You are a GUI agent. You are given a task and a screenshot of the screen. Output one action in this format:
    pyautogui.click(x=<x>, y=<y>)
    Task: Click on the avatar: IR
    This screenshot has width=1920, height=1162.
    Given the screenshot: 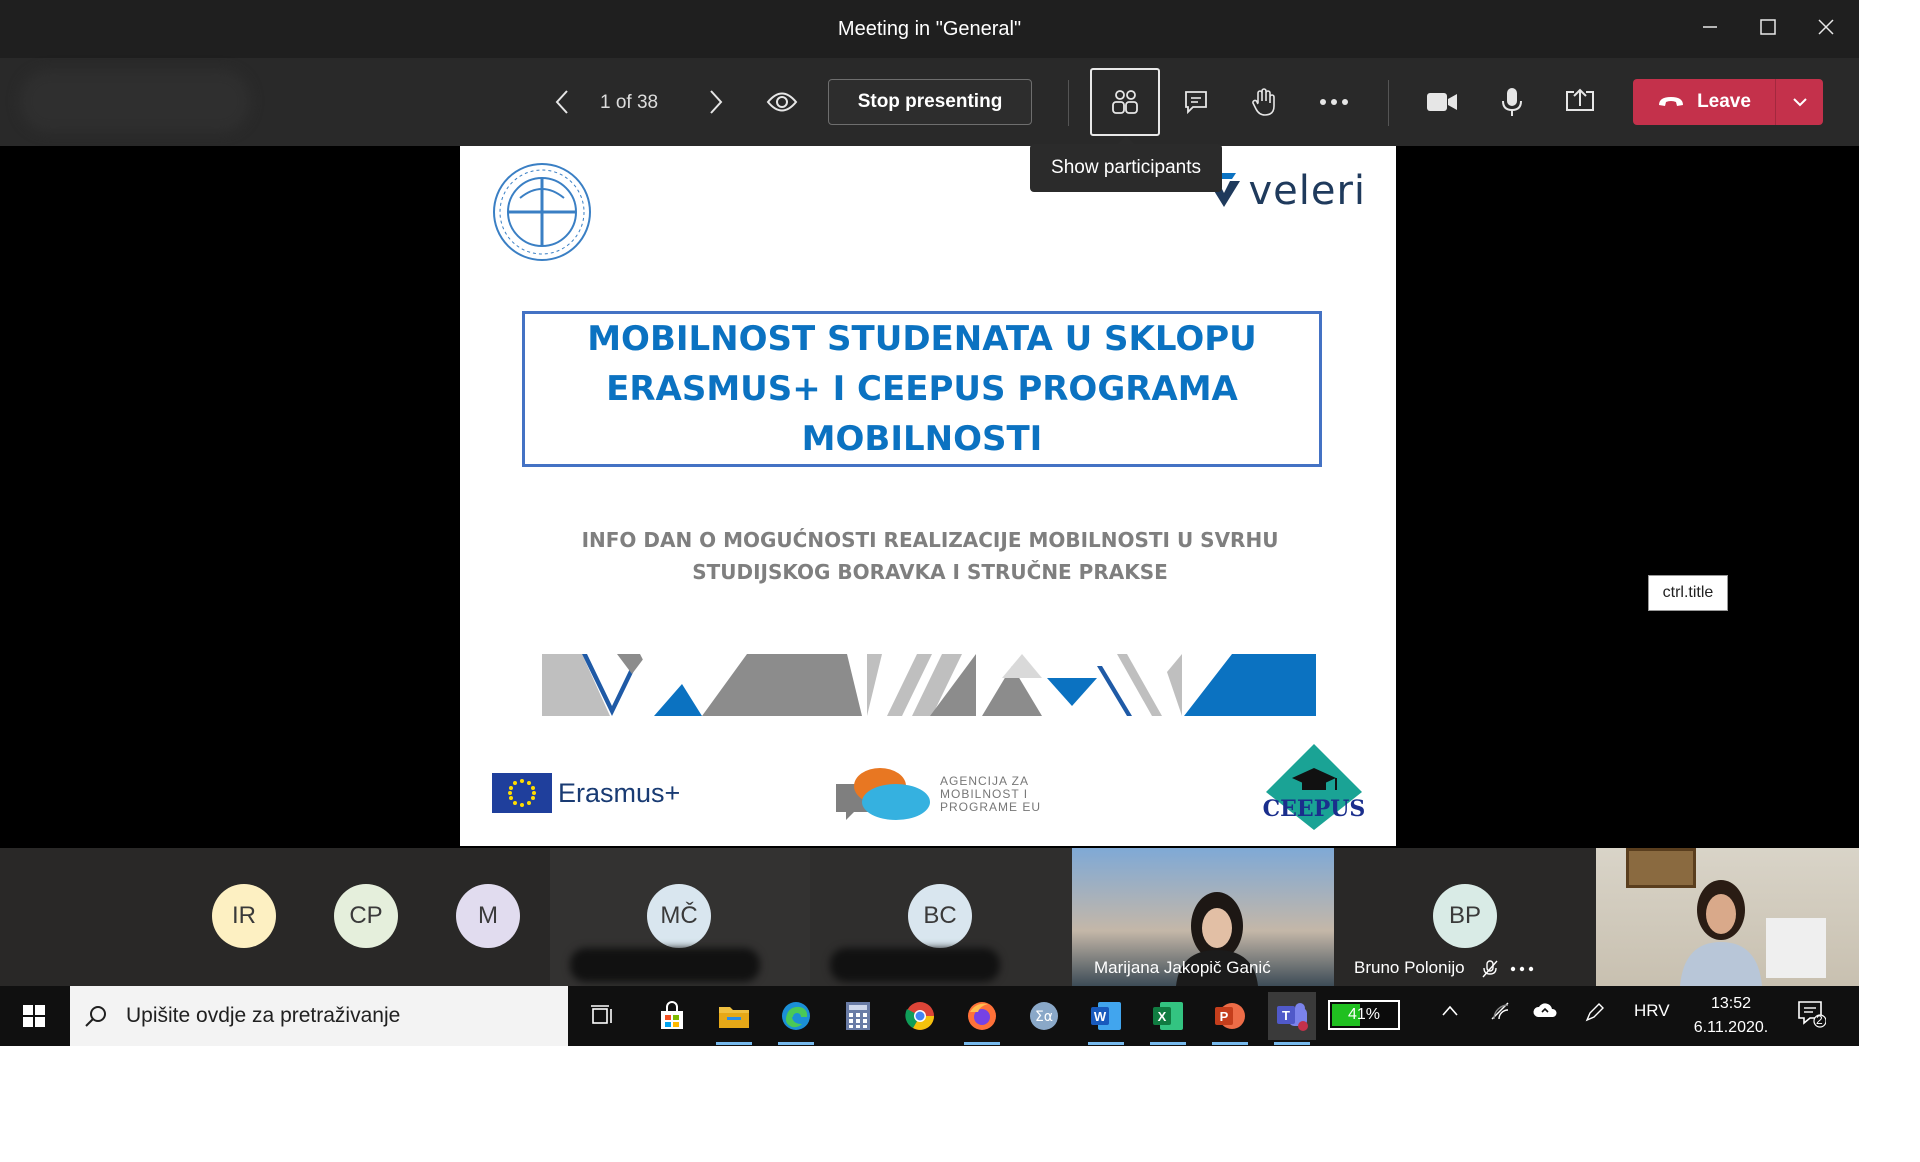 What is the action you would take?
    pyautogui.click(x=244, y=916)
    